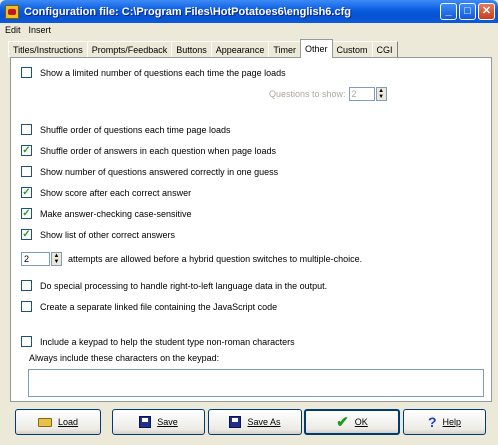 The width and height of the screenshot is (498, 445). Describe the element at coordinates (240, 49) in the screenshot. I see `tab-appearance: Appearance` at that location.